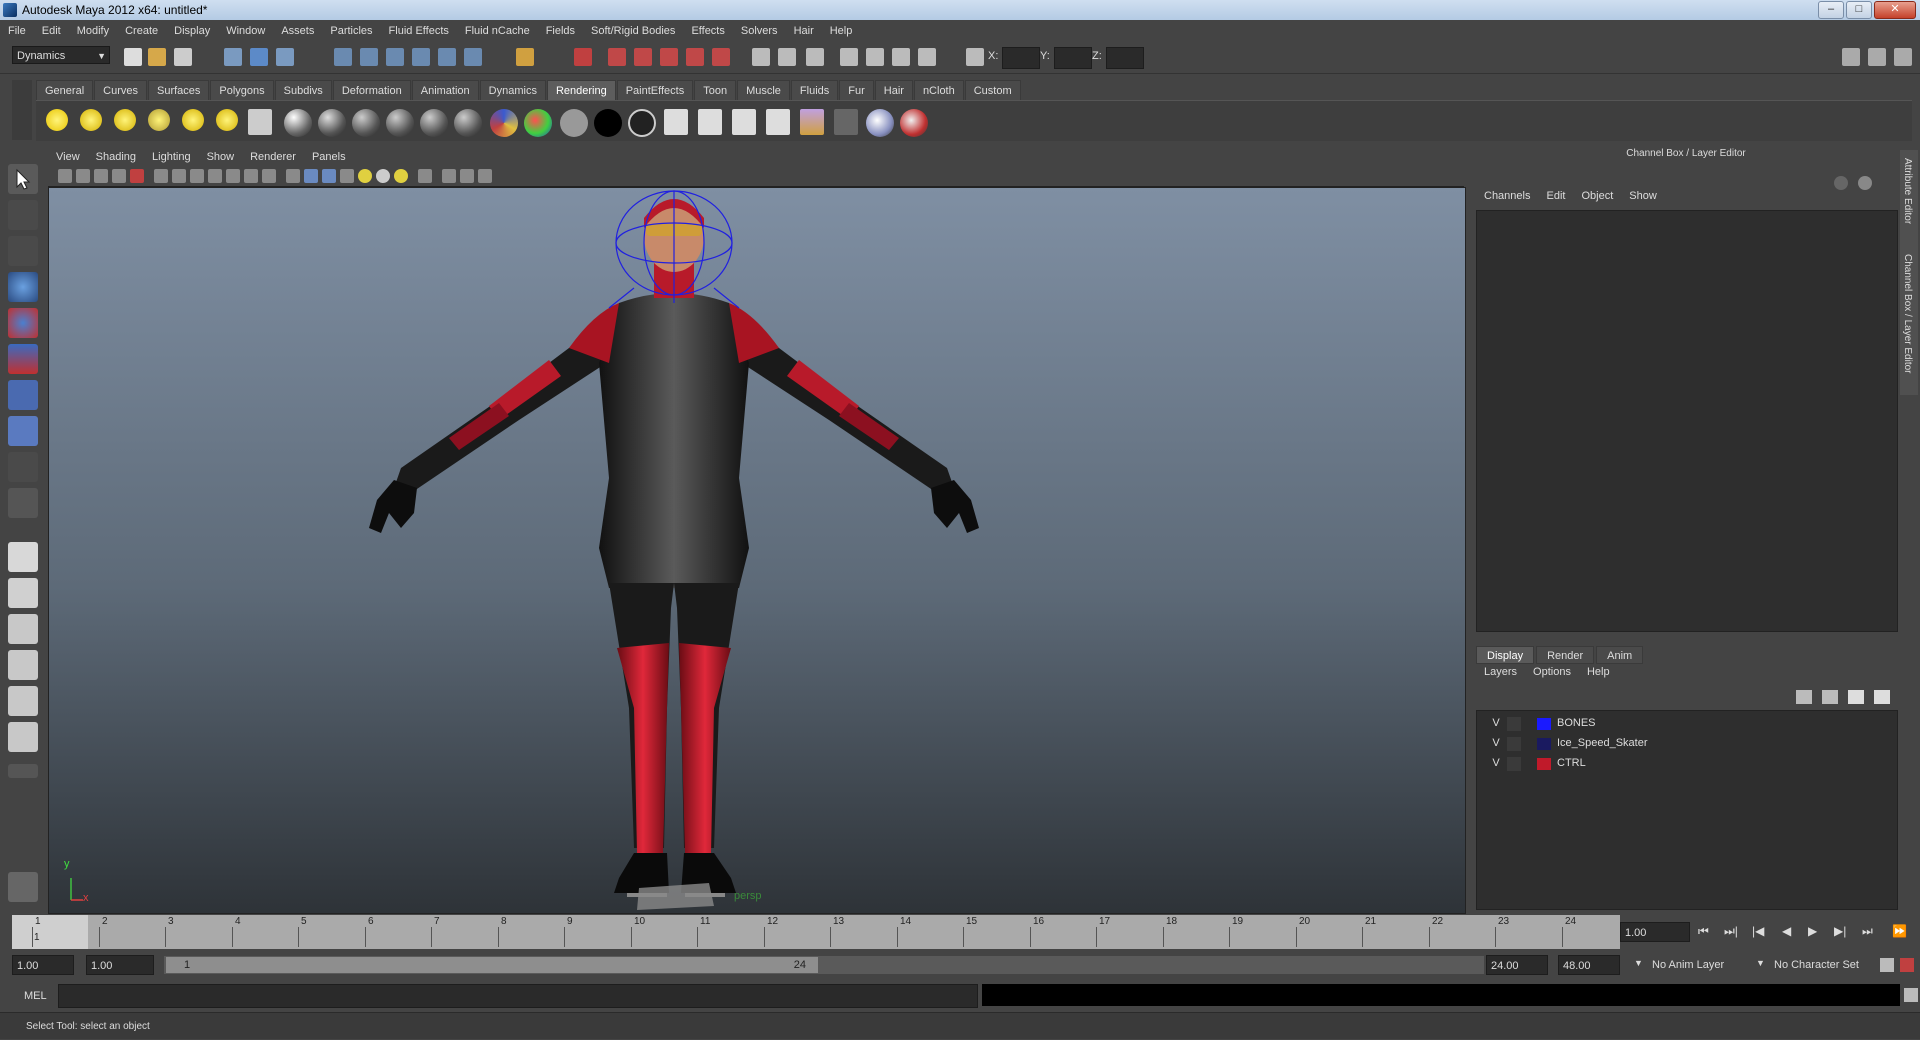 The width and height of the screenshot is (1920, 1040). Describe the element at coordinates (329, 176) in the screenshot. I see `wireframe-on-shaded-icon` at that location.